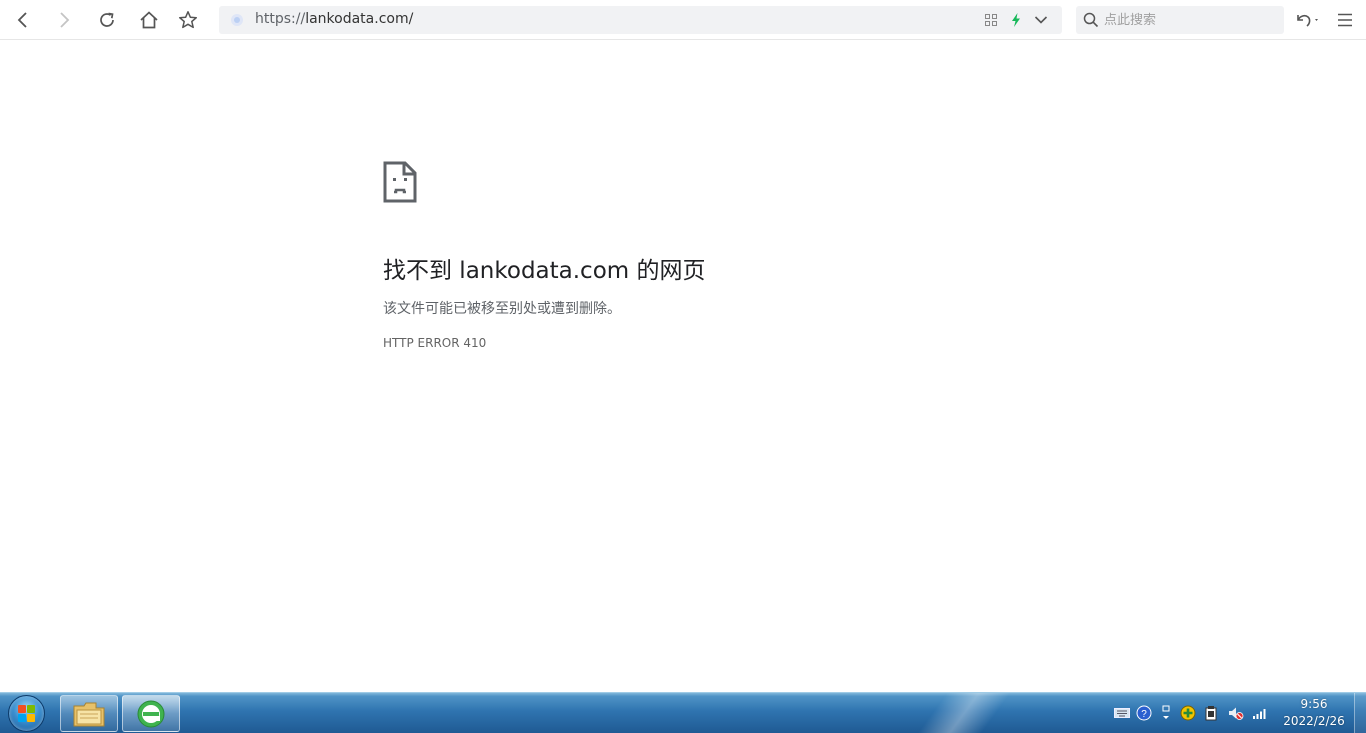 Image resolution: width=1366 pixels, height=733 pixels. I want to click on lightning-icon, so click(1016, 20).